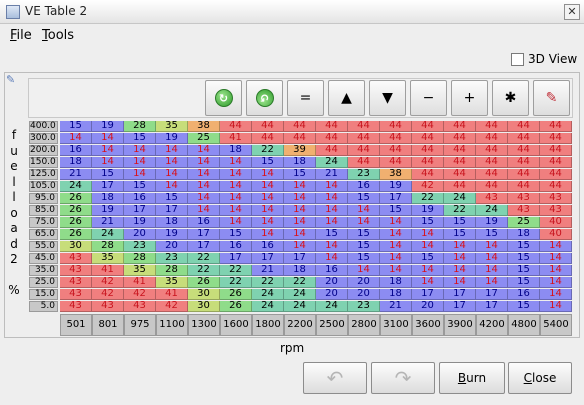  Describe the element at coordinates (300, 294) in the screenshot. I see `ve-cell: 24` at that location.